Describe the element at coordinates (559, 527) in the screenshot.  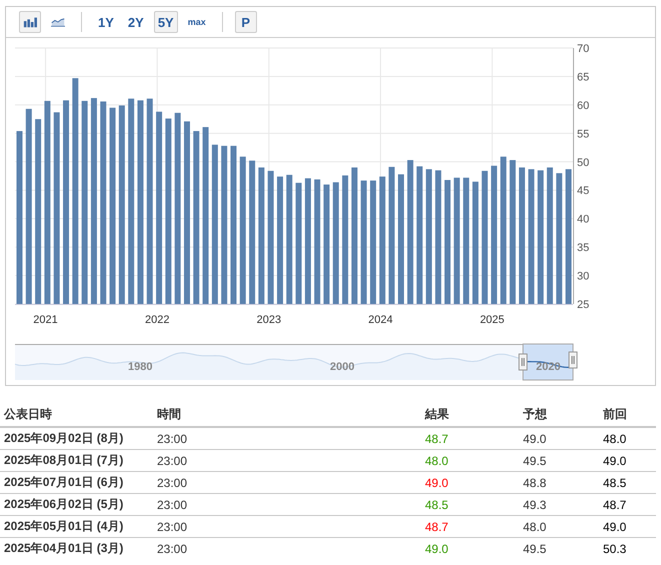
I see `forecast-cell: 48.0` at that location.